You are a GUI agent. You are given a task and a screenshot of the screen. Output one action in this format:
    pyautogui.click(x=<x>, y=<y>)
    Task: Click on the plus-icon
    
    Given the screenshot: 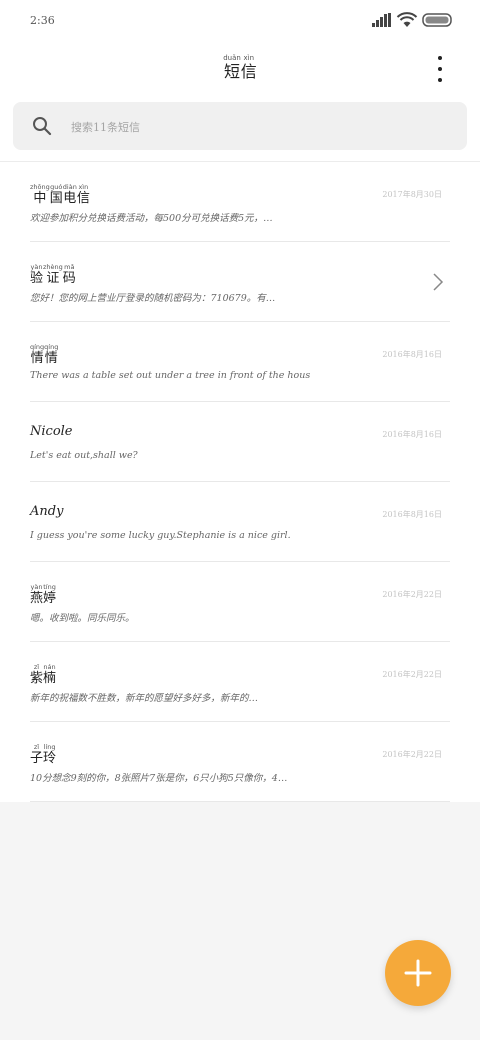 What is the action you would take?
    pyautogui.click(x=418, y=973)
    